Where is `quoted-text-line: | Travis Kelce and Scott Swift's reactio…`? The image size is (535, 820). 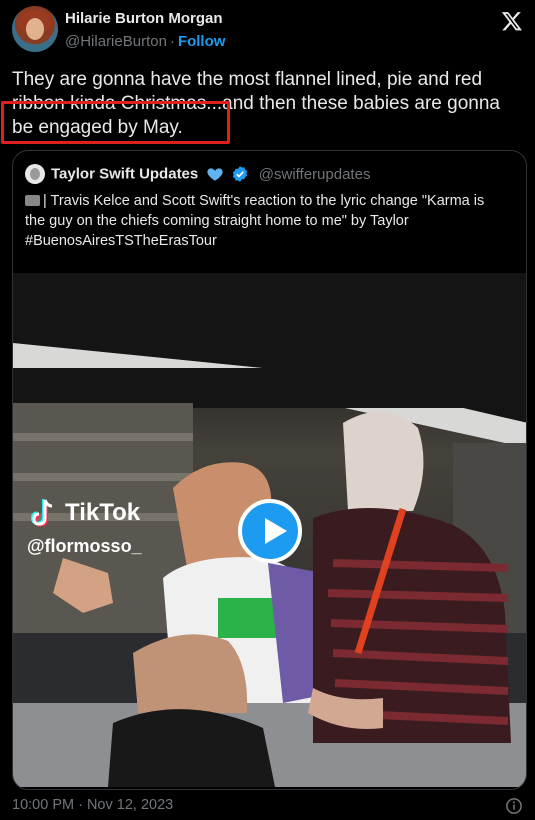
quoted-text-line: | Travis Kelce and Scott Swift's reactio… is located at coordinates (271, 201).